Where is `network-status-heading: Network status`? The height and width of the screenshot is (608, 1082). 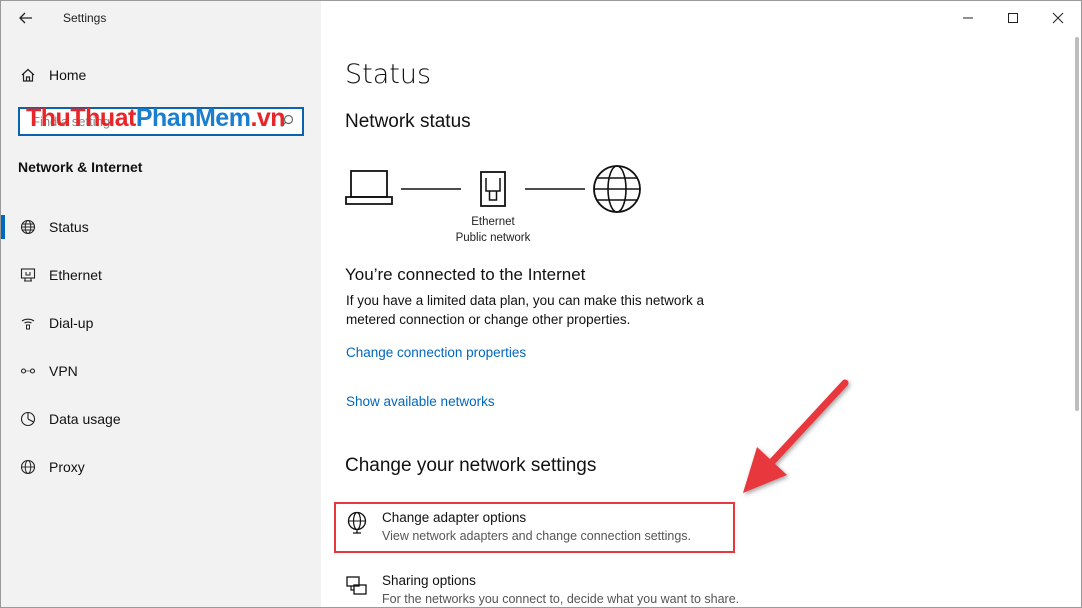 network-status-heading: Network status is located at coordinates (408, 121).